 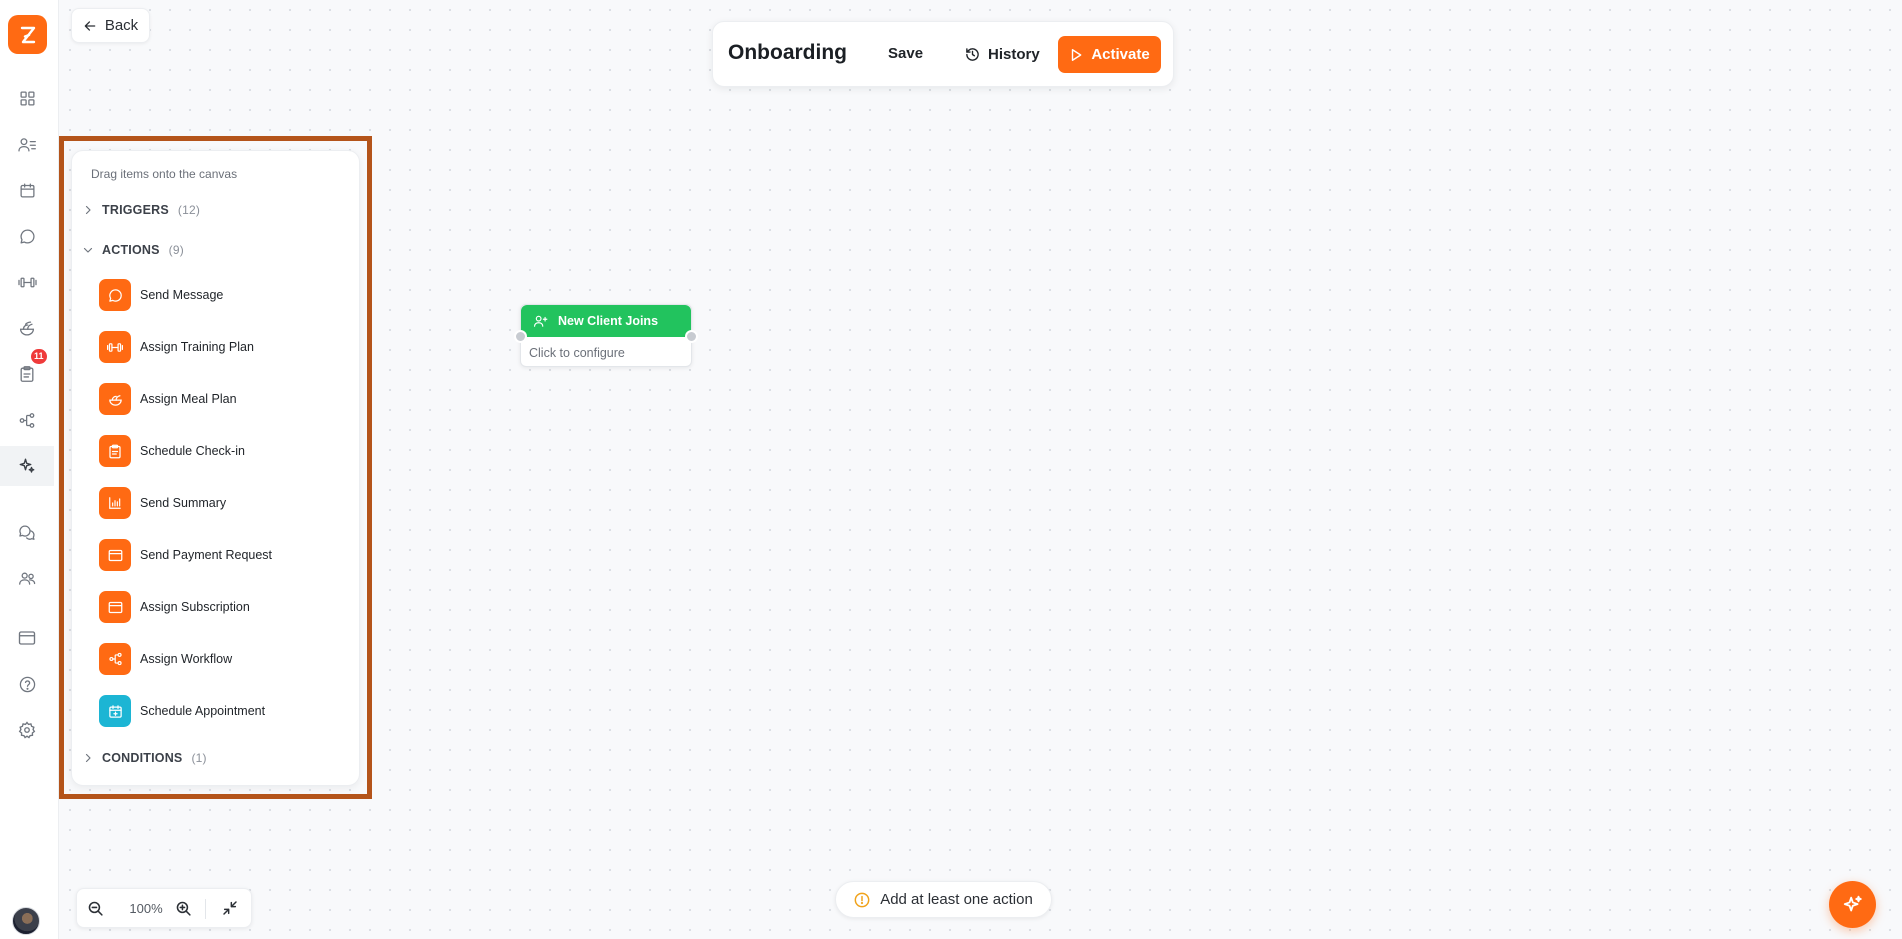 What do you see at coordinates (943, 54) in the screenshot?
I see `workflow-toolbar: Onboarding Save History Activate` at bounding box center [943, 54].